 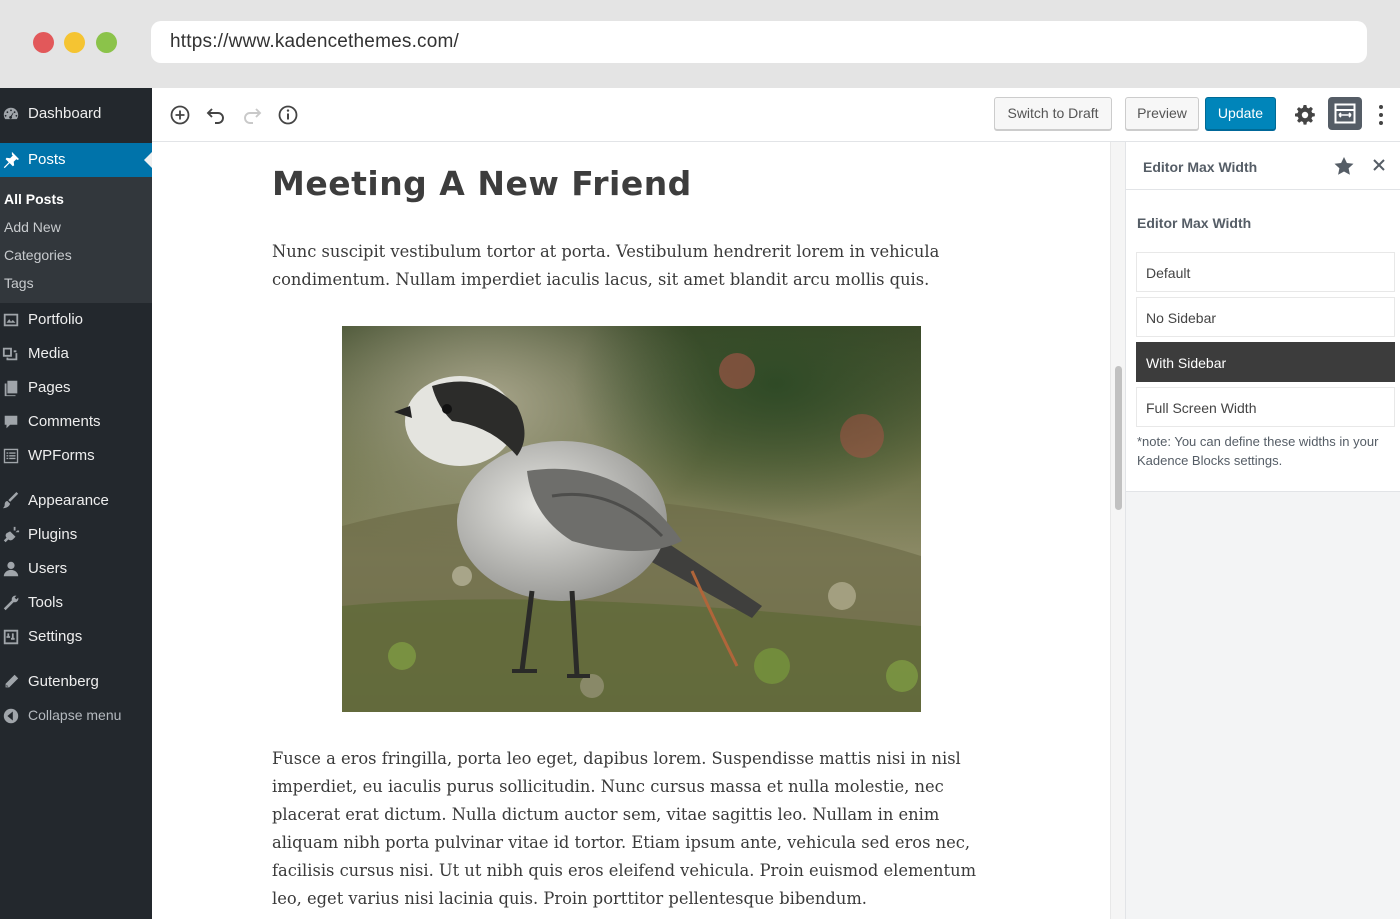 I want to click on menu-item-posts: Posts, so click(x=76, y=160).